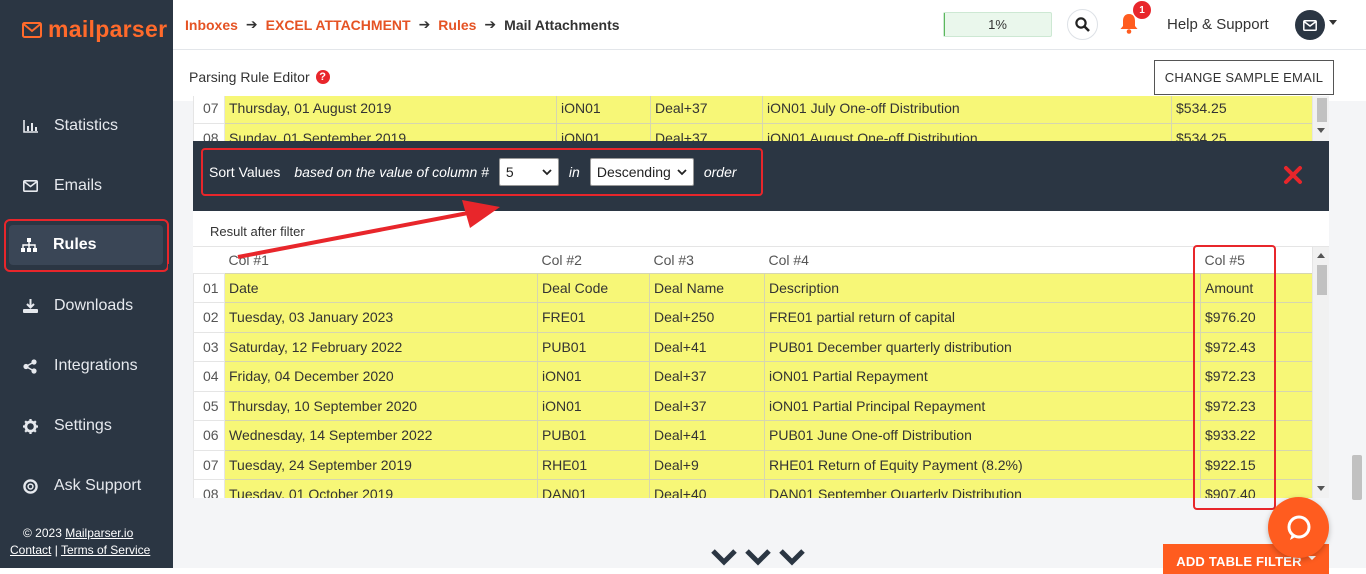 This screenshot has height=574, width=1366. I want to click on expand-more-indicator, so click(758, 557).